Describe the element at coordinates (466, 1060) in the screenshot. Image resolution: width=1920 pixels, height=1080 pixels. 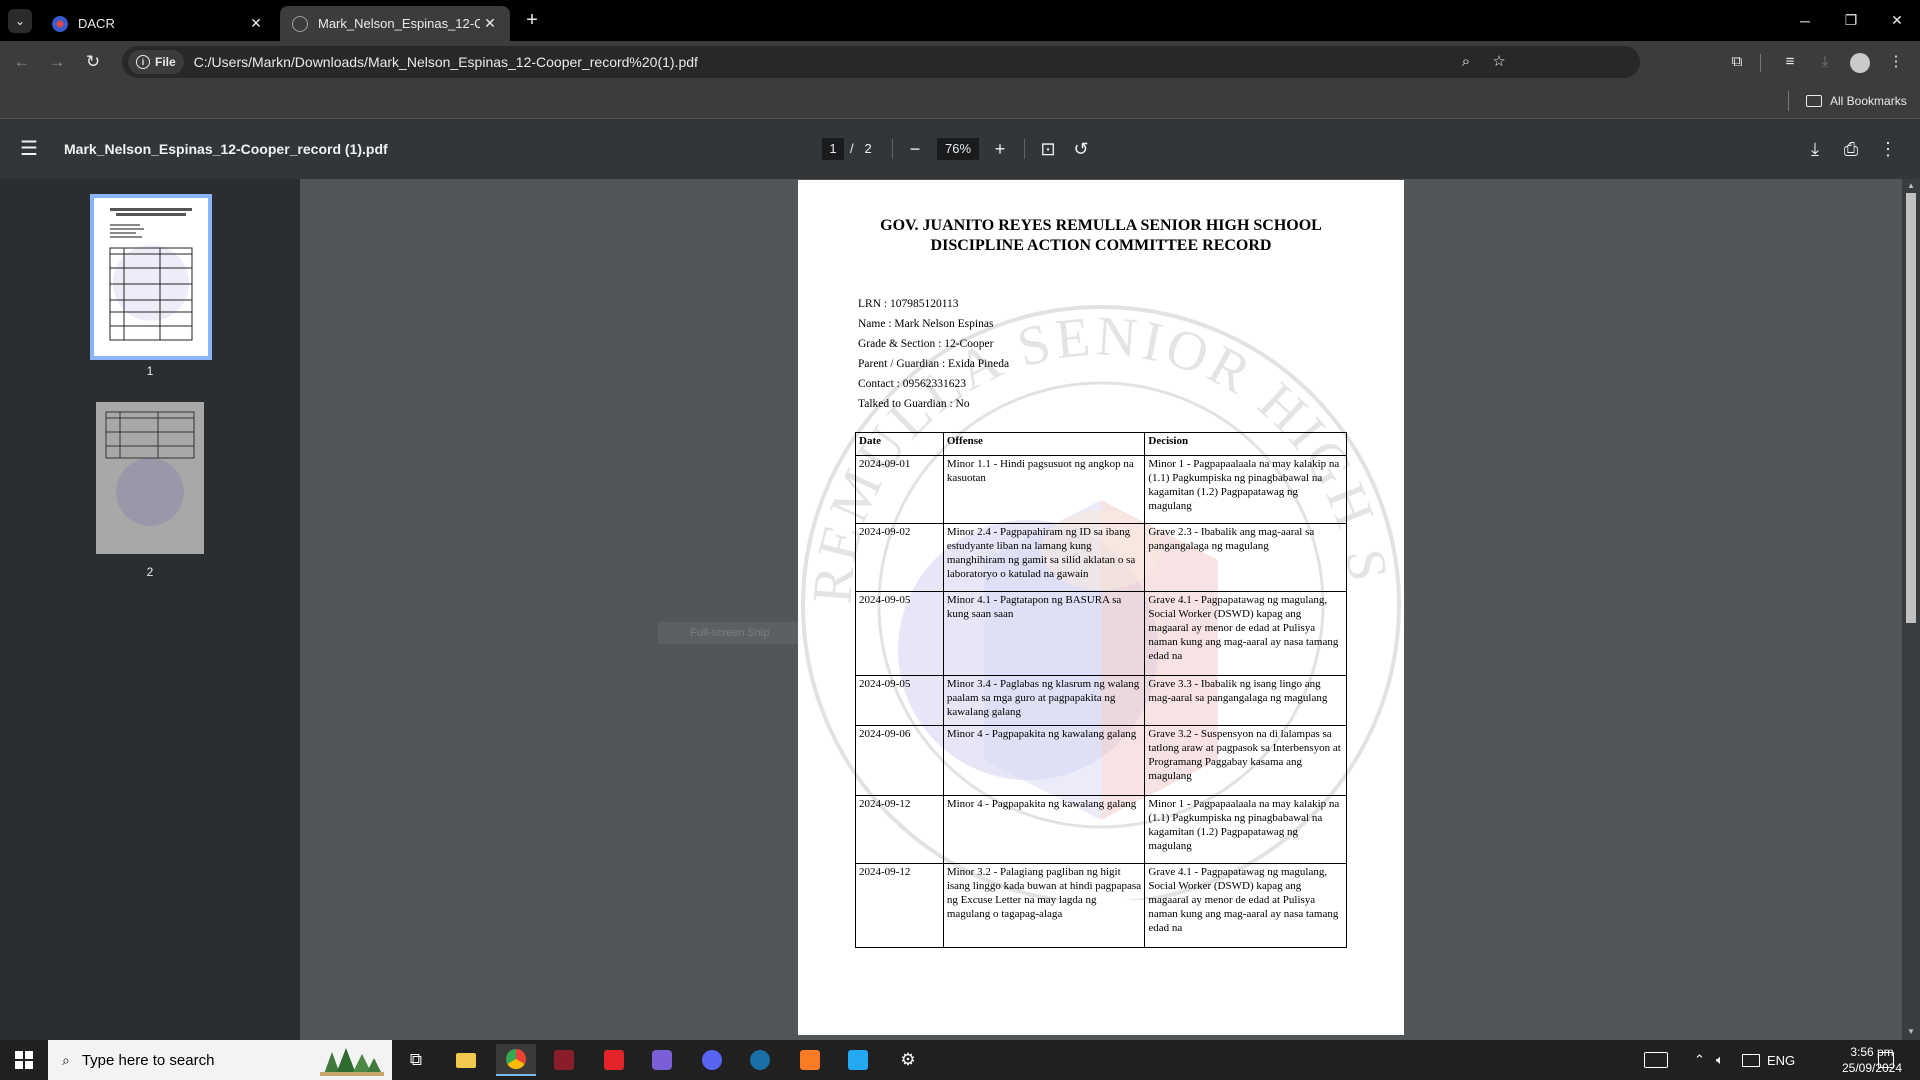
I see `file-explorer-button` at that location.